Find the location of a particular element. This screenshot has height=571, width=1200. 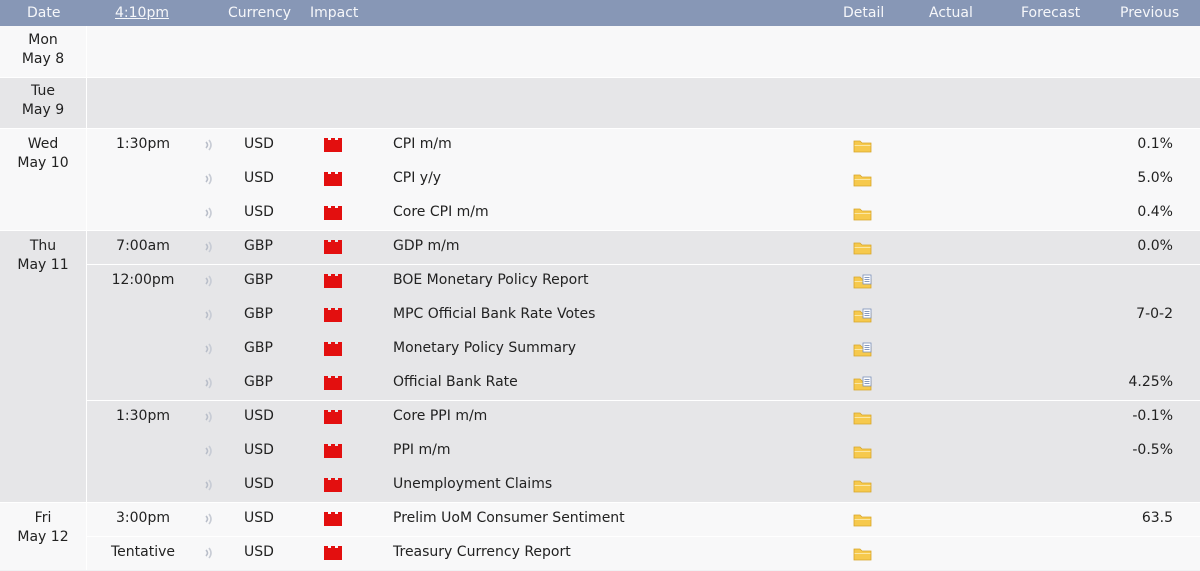

event-row: Tentative USD Treasury Currency Report is located at coordinates (643, 553).